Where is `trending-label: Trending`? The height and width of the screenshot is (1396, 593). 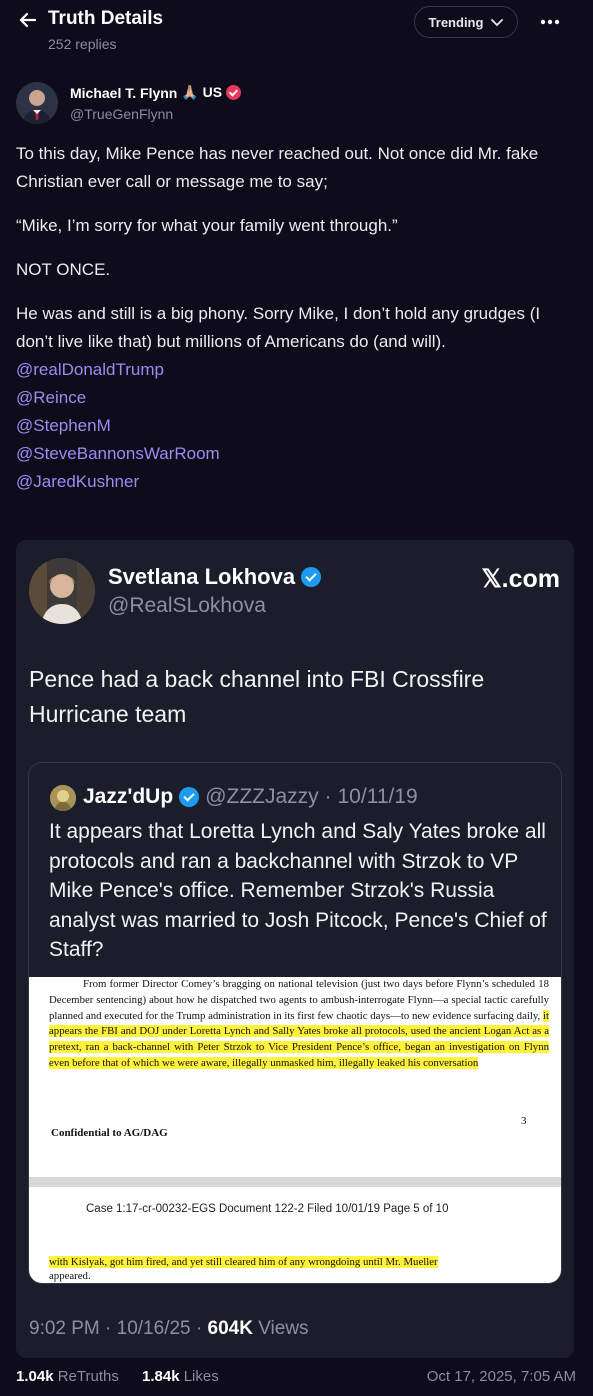 trending-label: Trending is located at coordinates (456, 22).